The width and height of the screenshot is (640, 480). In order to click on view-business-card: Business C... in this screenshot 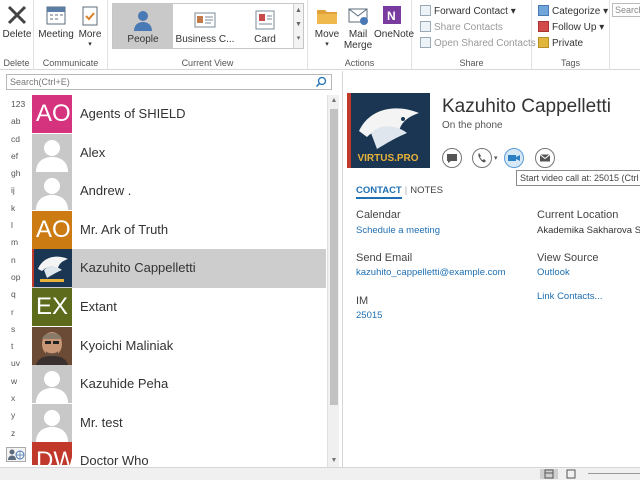, I will do `click(205, 26)`.